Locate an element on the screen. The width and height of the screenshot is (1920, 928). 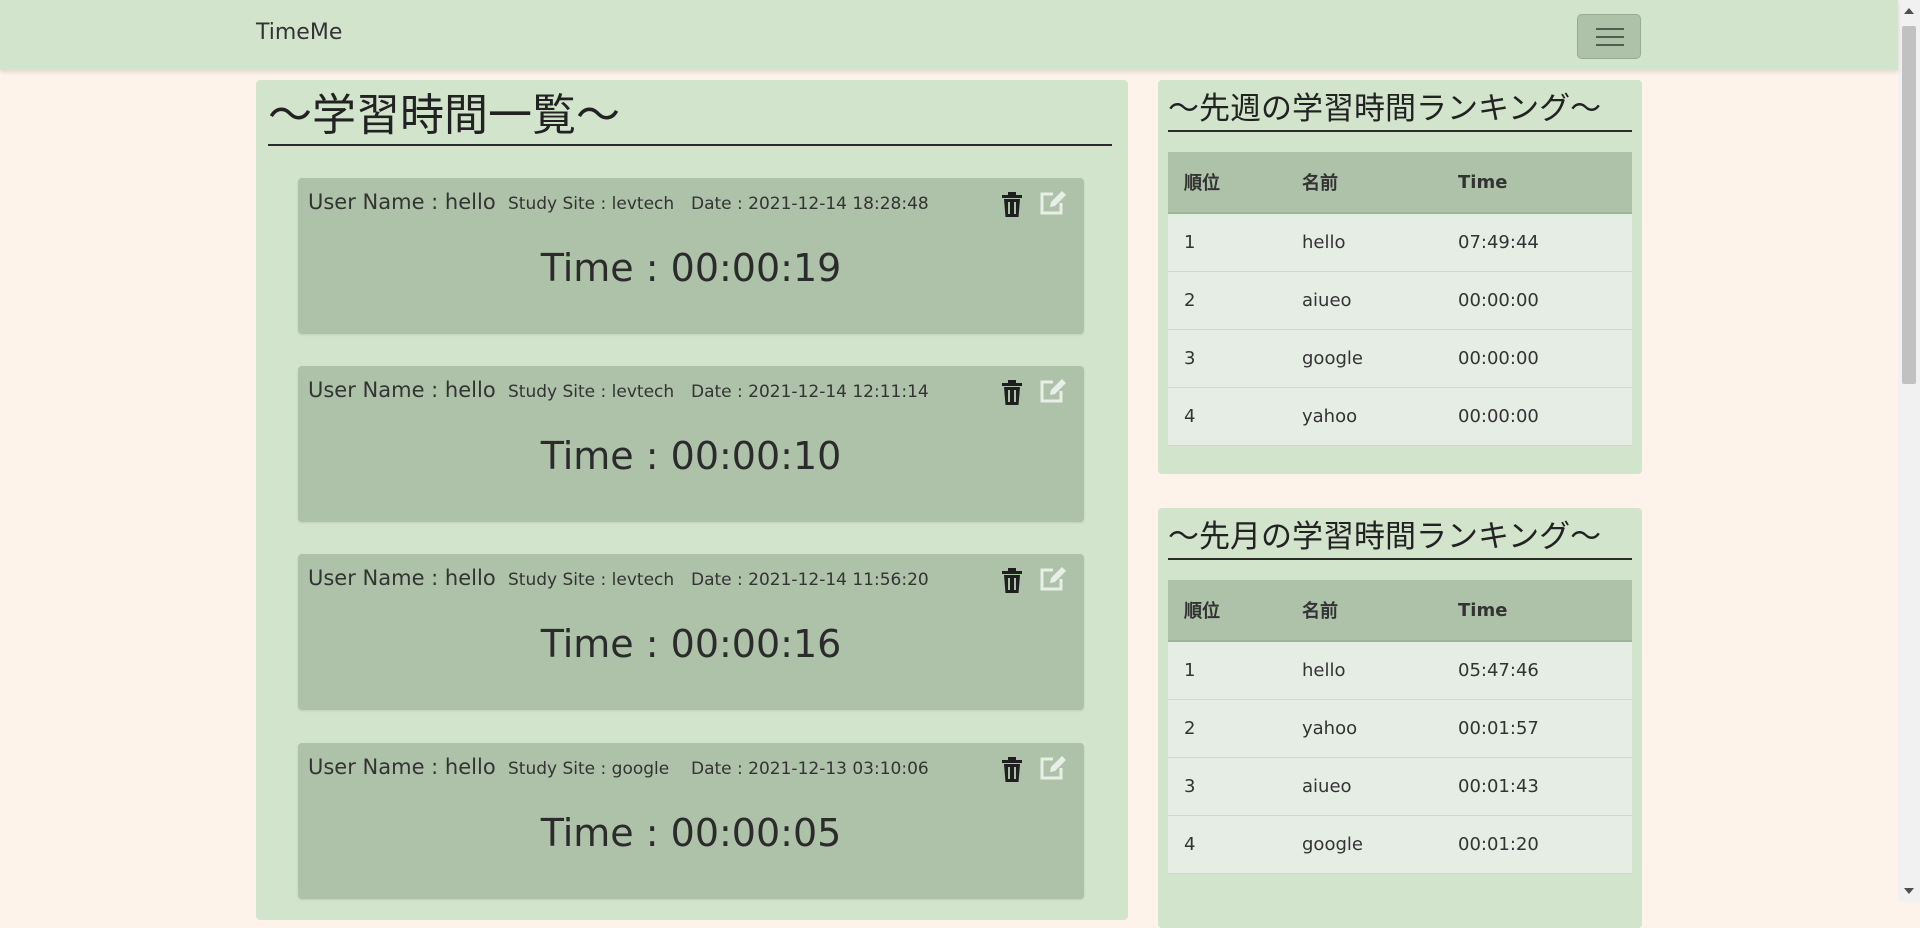
navbar: TimeMe is located at coordinates (949, 35).